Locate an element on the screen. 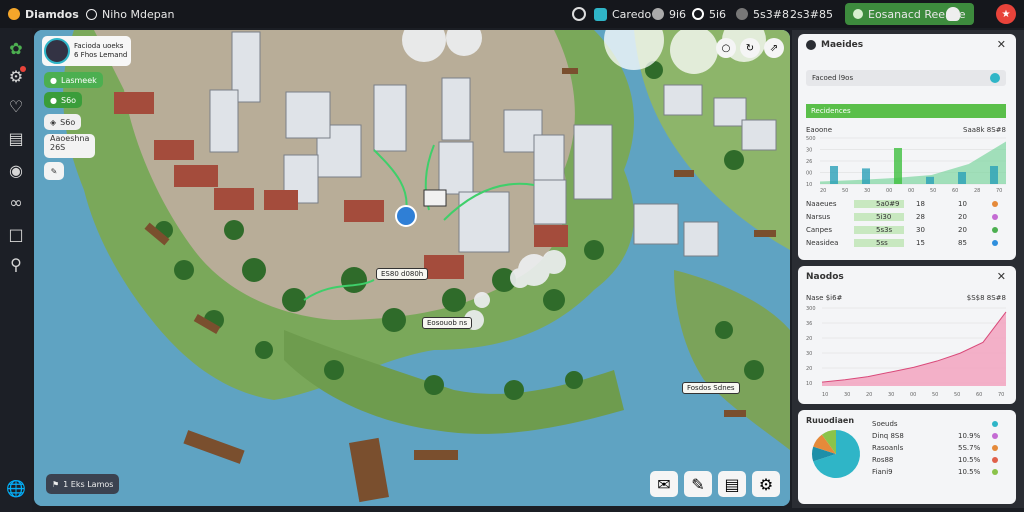 Image resolution: width=1024 pixels, height=512 pixels. player-badge-2-label: S6o is located at coordinates (68, 100).